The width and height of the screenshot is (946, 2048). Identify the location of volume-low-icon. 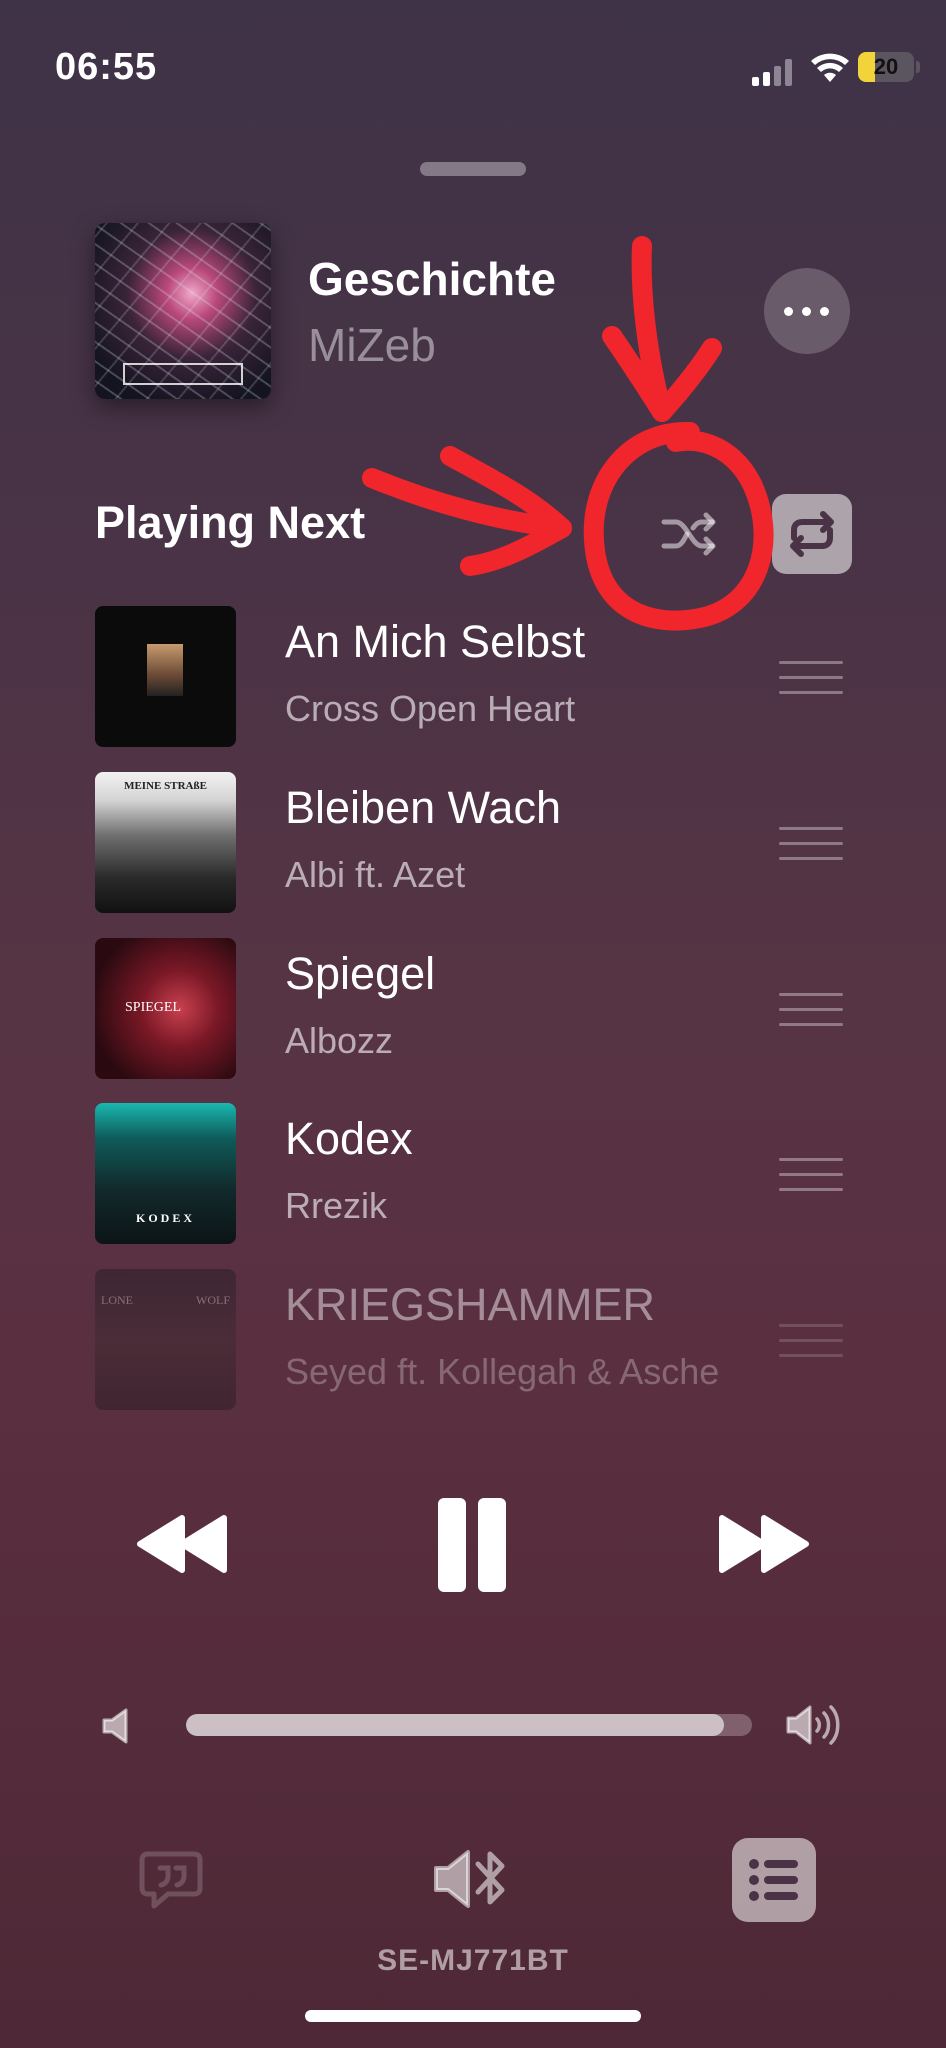
(116, 1728).